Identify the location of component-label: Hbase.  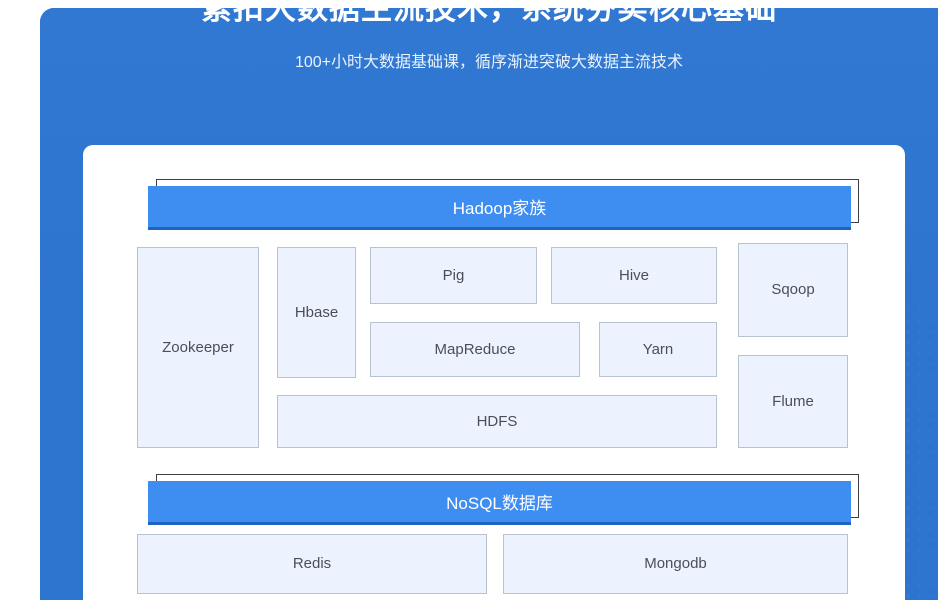
(316, 312).